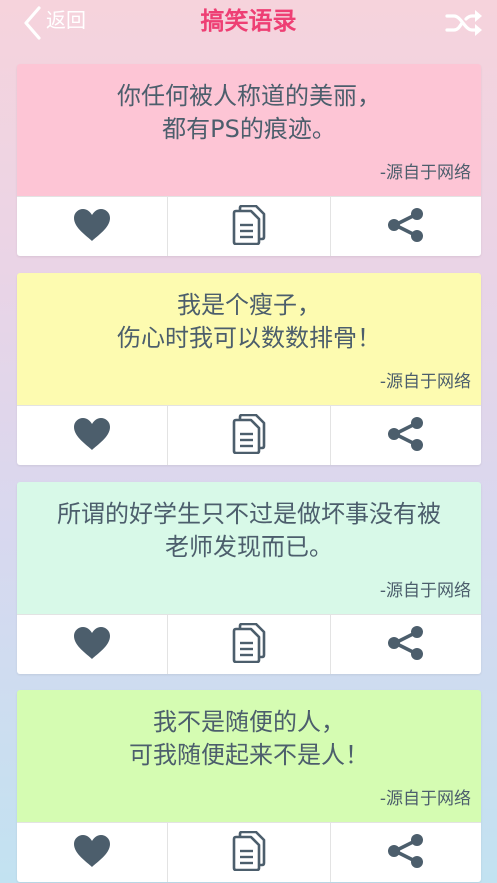 This screenshot has width=497, height=883. I want to click on quote-line: 我不是随便的人，, so click(249, 722).